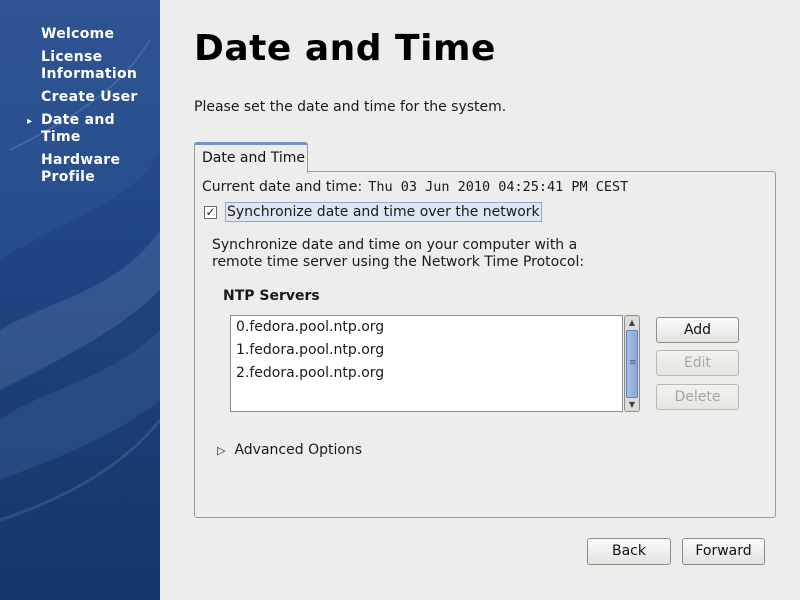 The image size is (800, 600). What do you see at coordinates (89, 65) in the screenshot?
I see `sidebar-step-label: License Information` at bounding box center [89, 65].